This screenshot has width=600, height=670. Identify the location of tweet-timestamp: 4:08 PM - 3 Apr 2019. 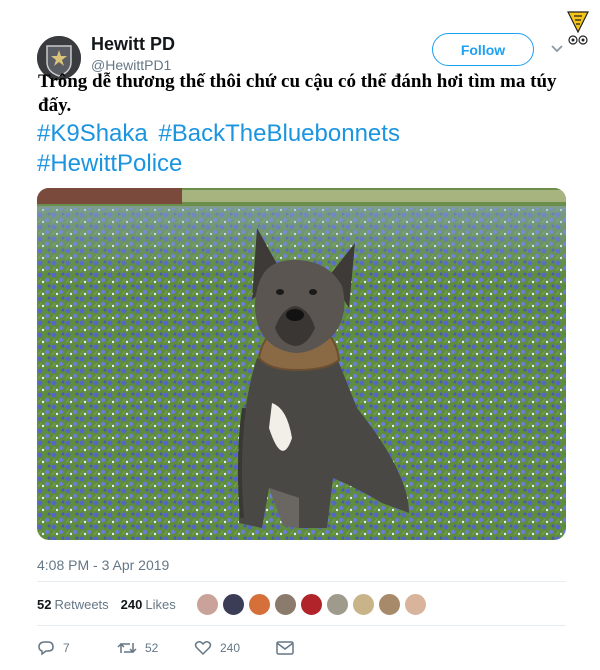
(103, 565).